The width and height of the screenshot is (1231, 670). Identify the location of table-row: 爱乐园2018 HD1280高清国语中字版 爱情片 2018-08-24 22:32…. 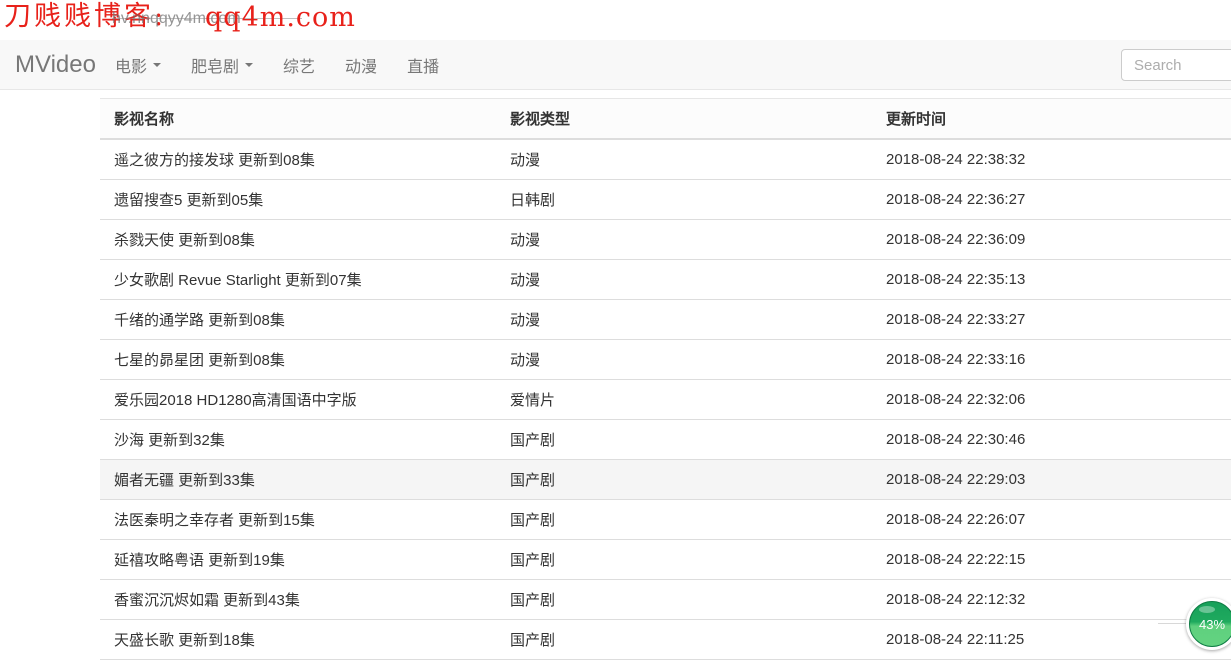
(665, 399).